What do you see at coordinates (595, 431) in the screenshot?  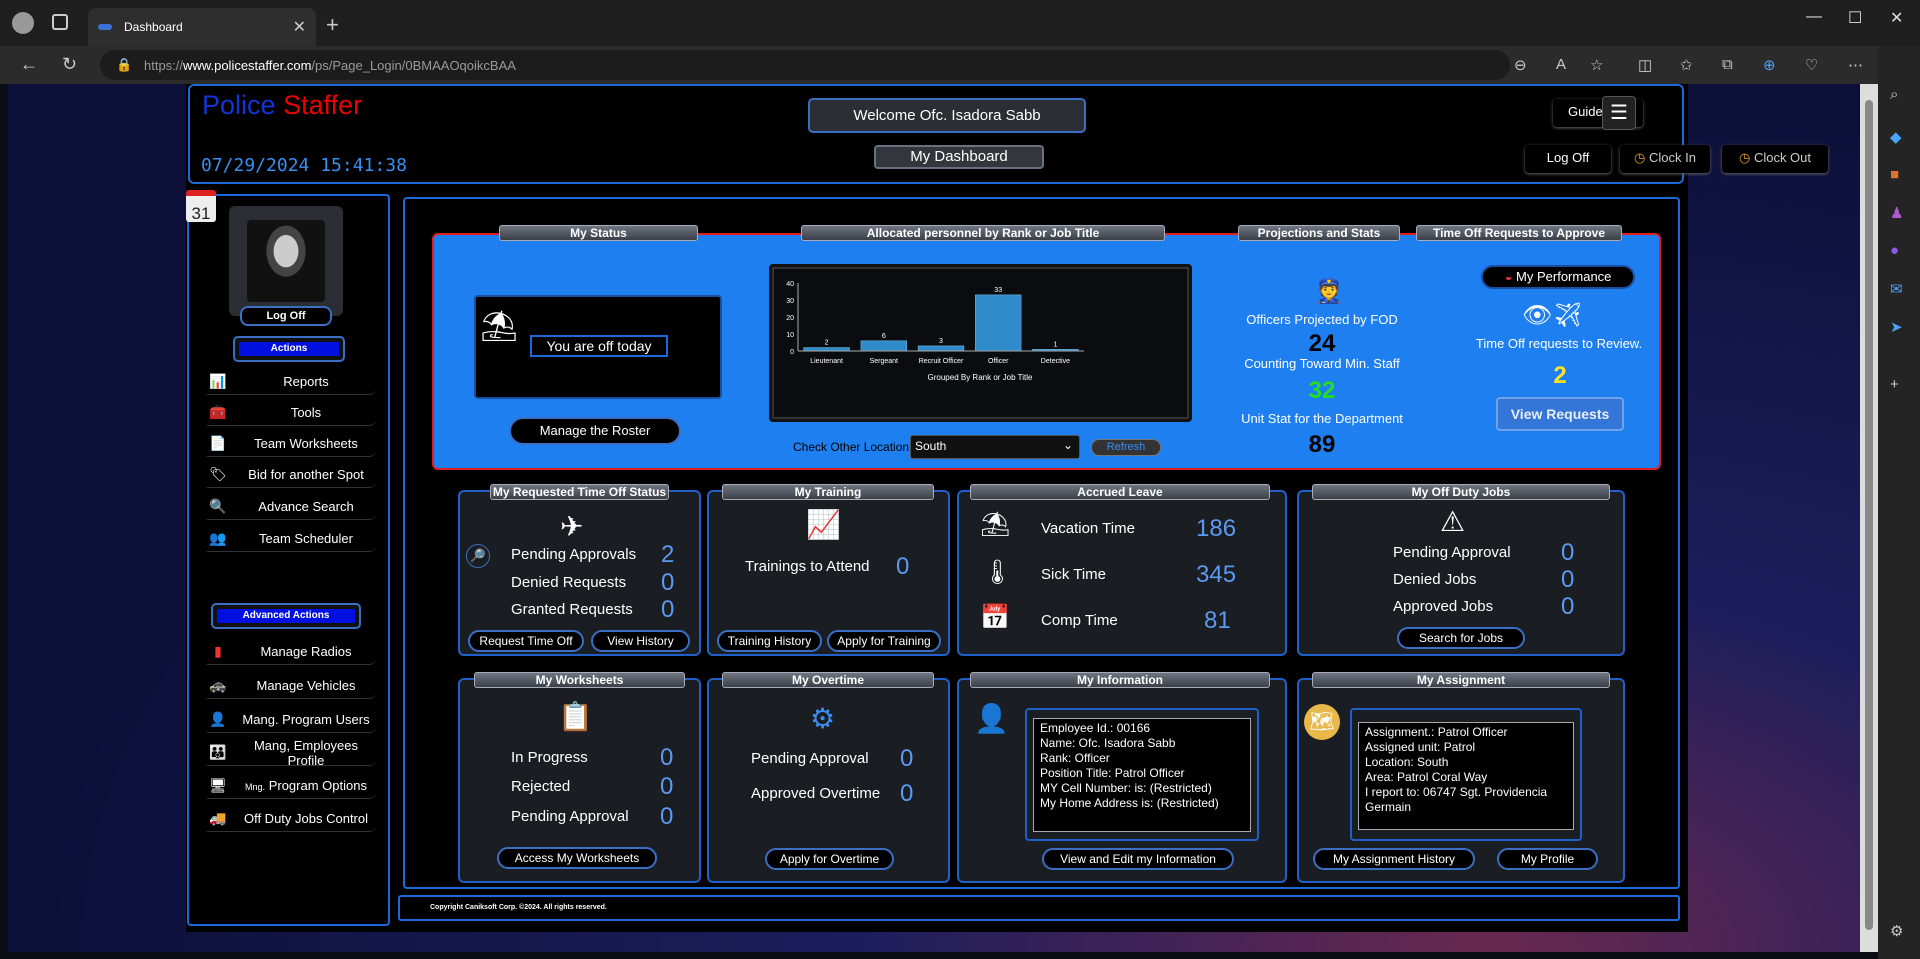 I see `manage-roster-button: Manage the Roster` at bounding box center [595, 431].